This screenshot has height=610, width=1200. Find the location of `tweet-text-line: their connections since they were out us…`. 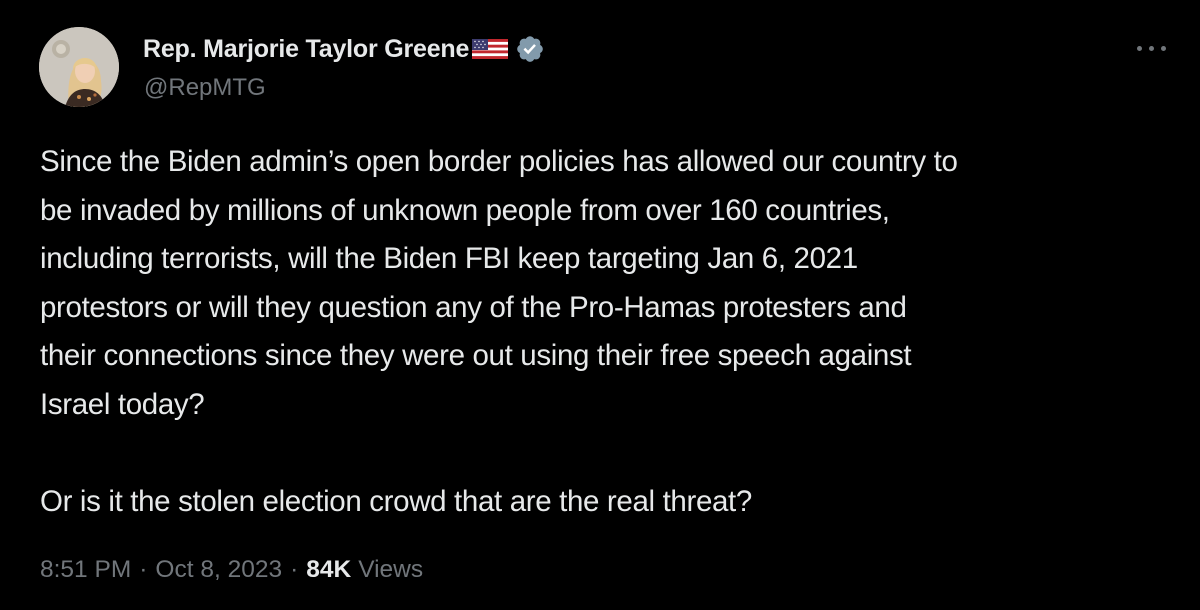

tweet-text-line: their connections since they were out us… is located at coordinates (476, 355).